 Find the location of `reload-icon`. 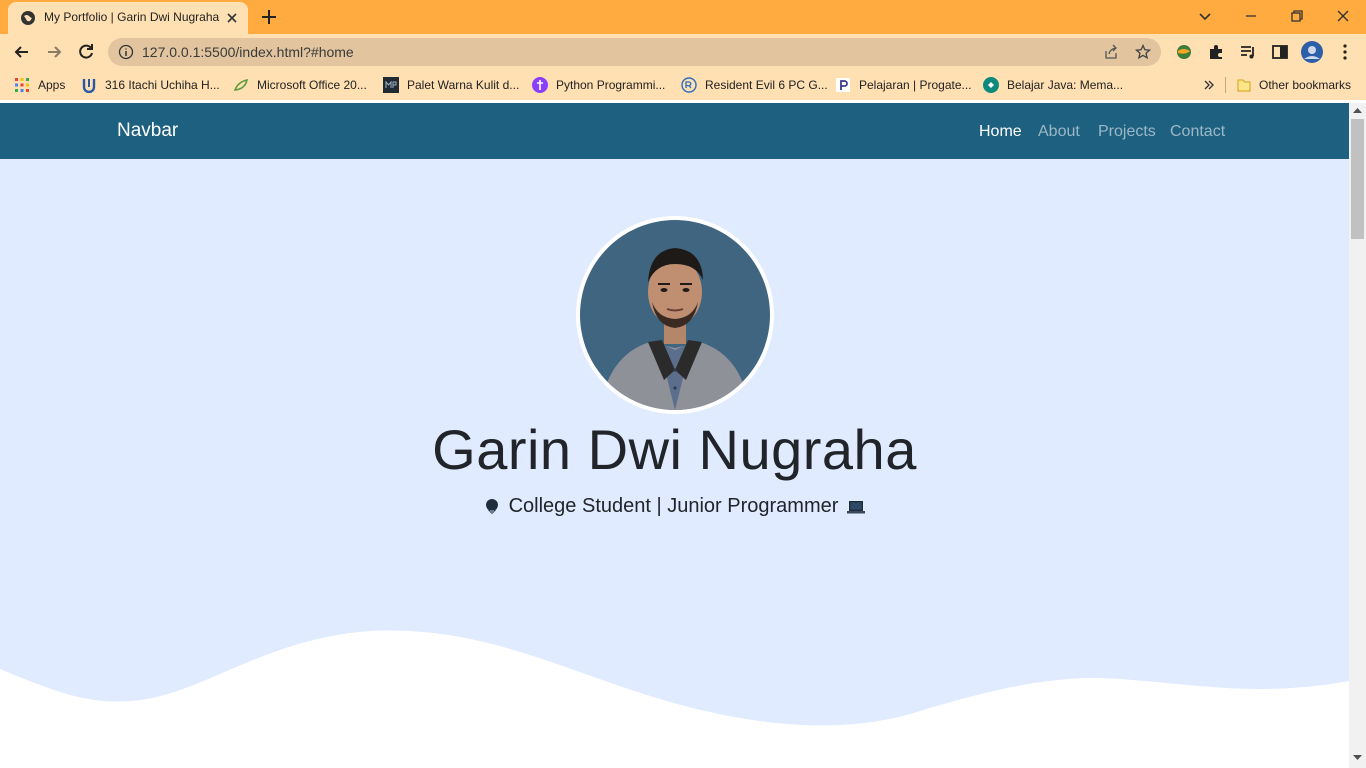

reload-icon is located at coordinates (86, 52).